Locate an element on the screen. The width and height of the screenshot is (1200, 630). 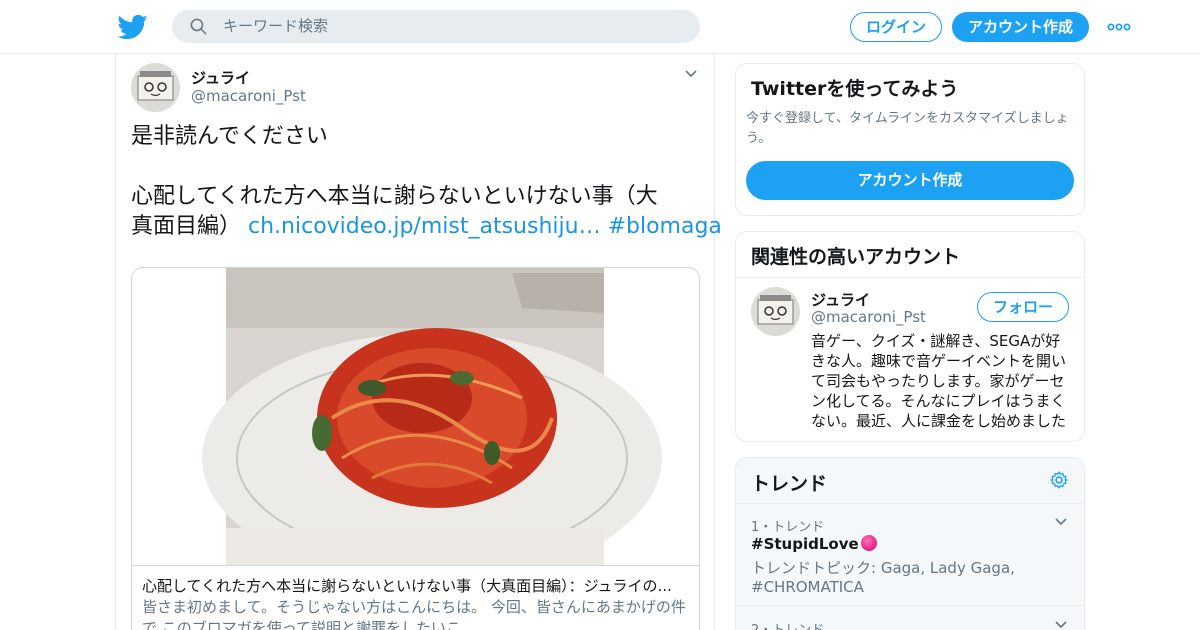
signup-button: アカウント作成 is located at coordinates (1020, 27).